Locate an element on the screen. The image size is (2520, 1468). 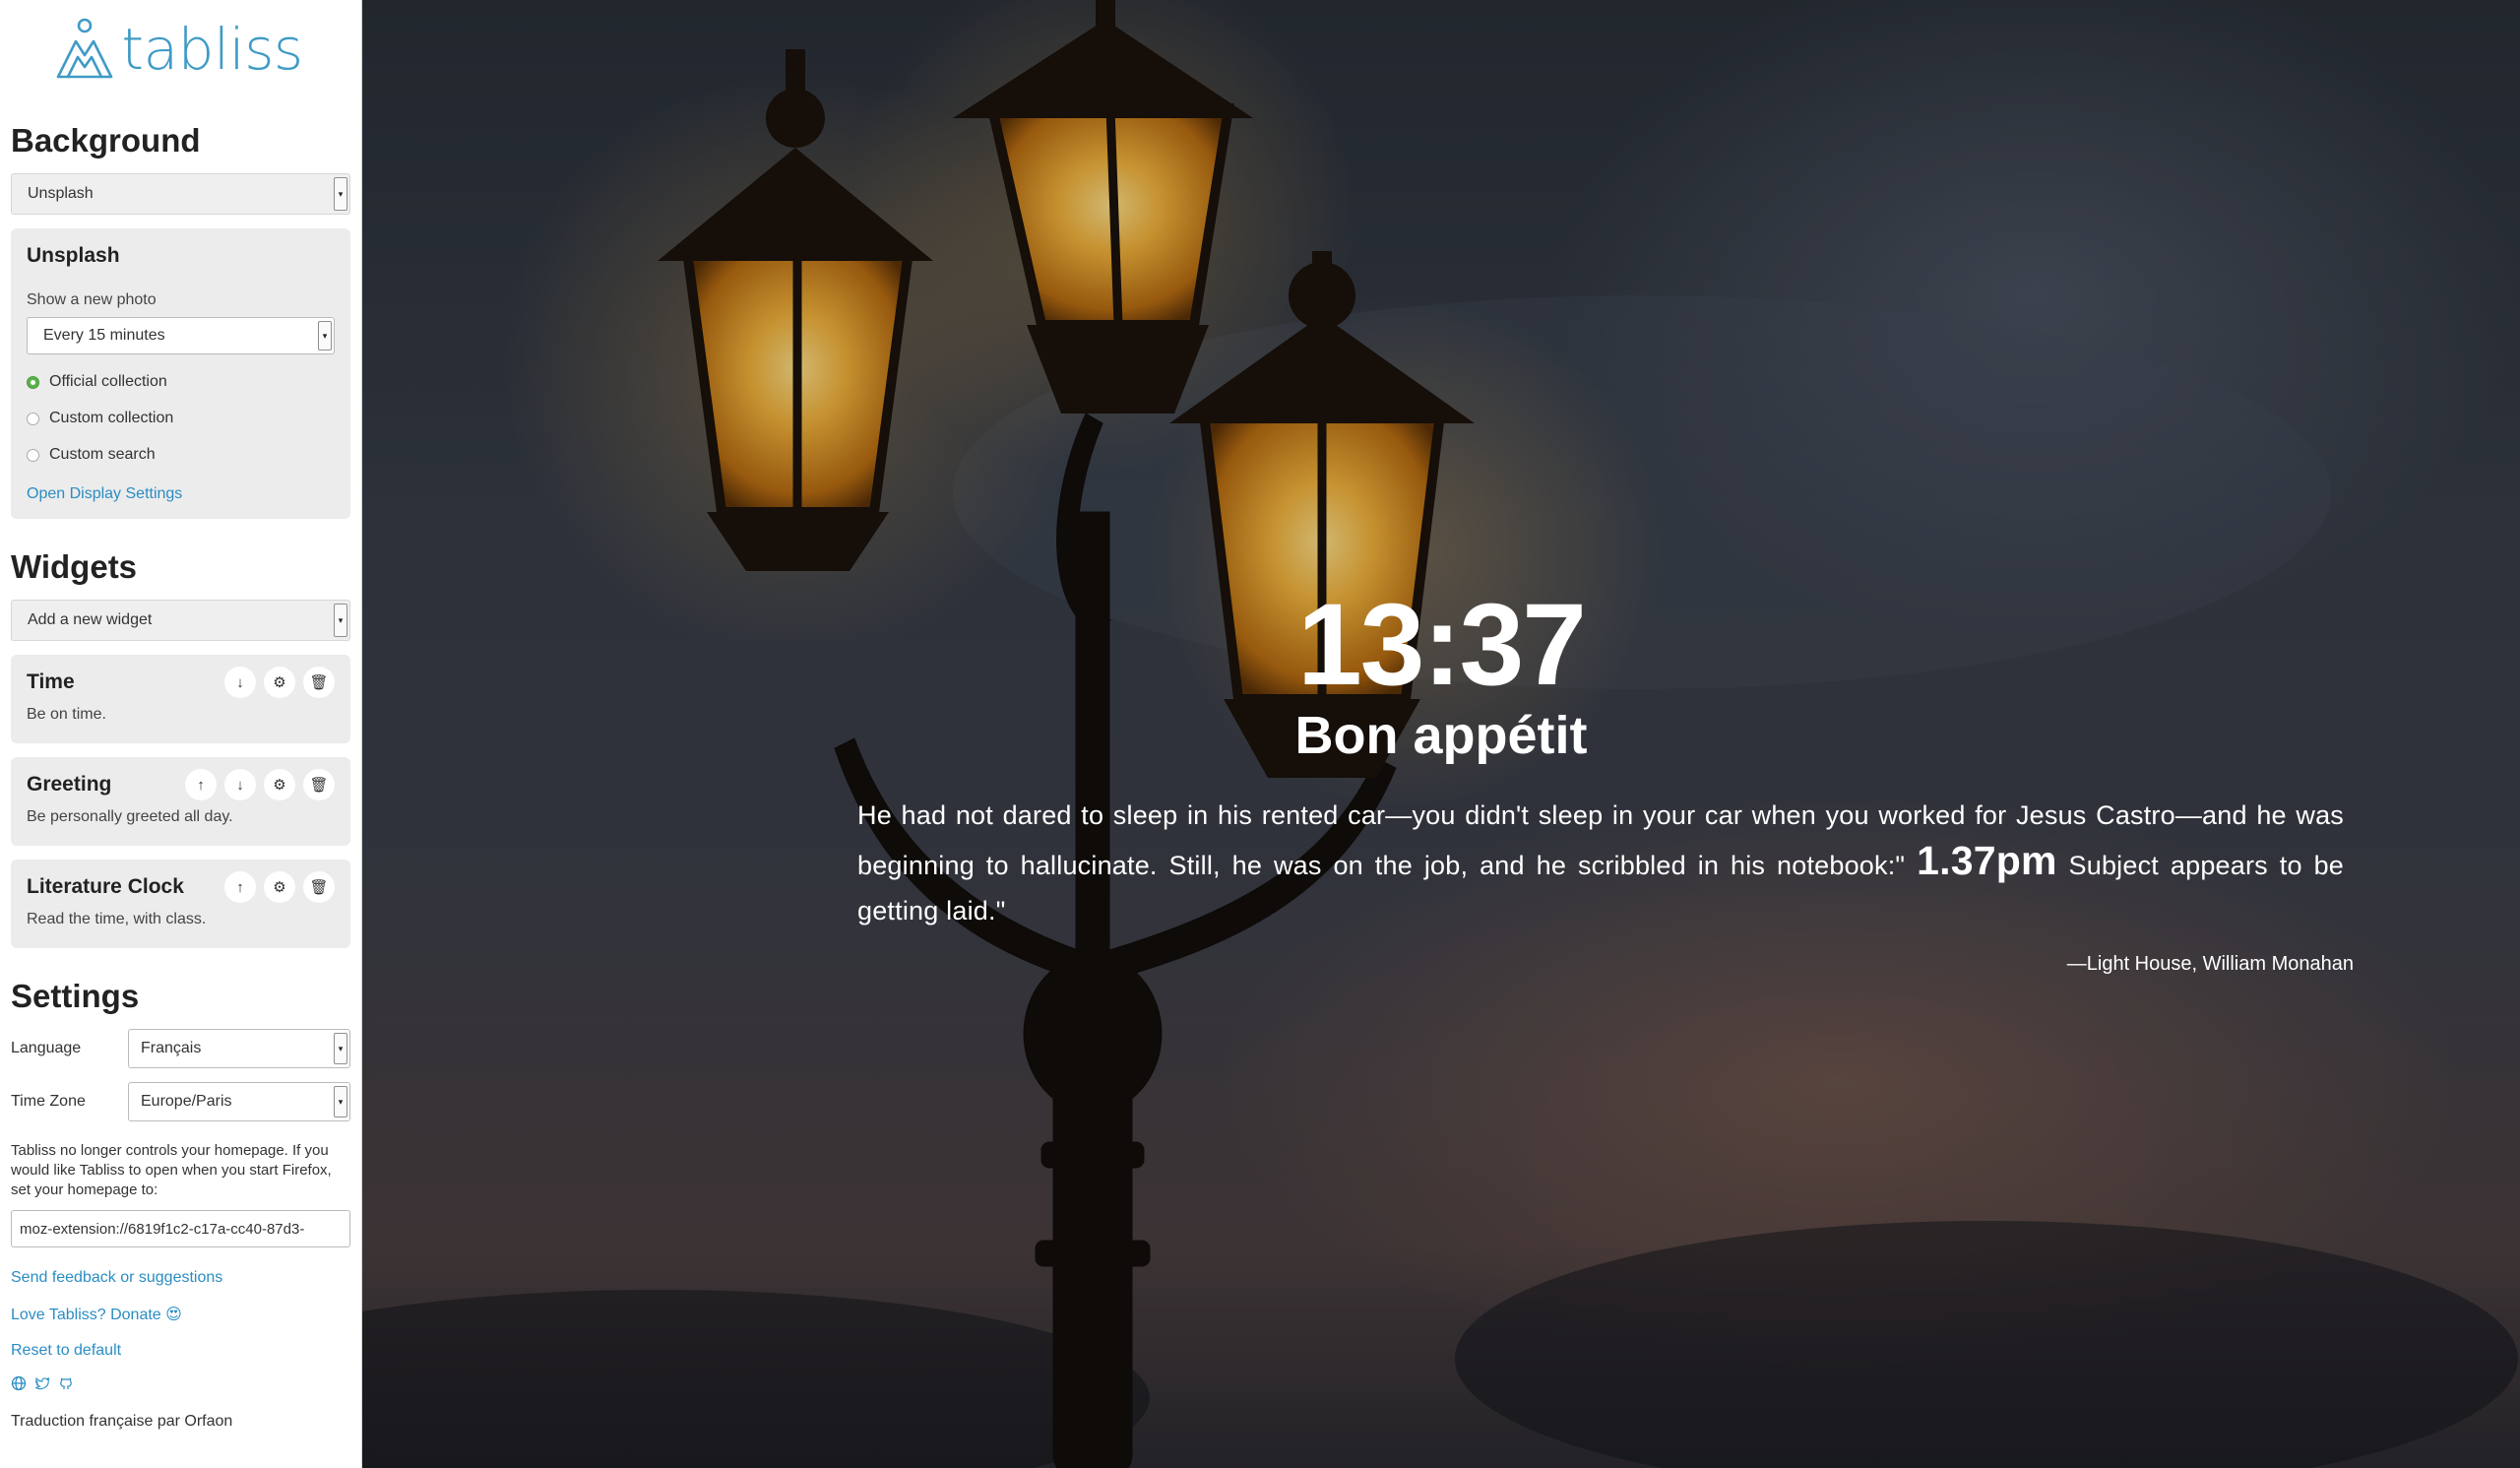
homepage-url-field: moz-extension://6819f1c2-c17a-cc40-87d3- is located at coordinates (180, 1229).